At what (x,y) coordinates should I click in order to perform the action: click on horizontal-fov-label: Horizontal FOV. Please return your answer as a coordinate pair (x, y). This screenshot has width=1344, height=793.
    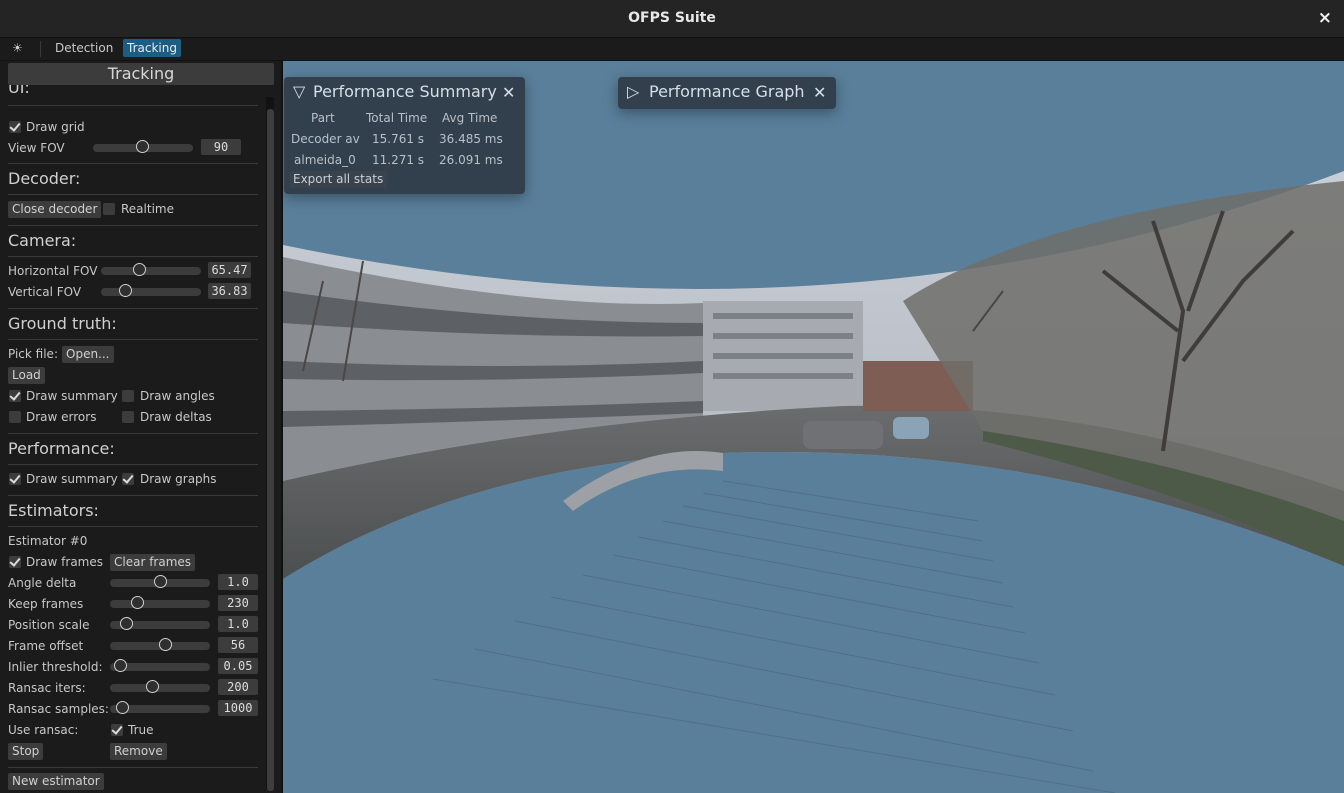
    Looking at the image, I should click on (53, 271).